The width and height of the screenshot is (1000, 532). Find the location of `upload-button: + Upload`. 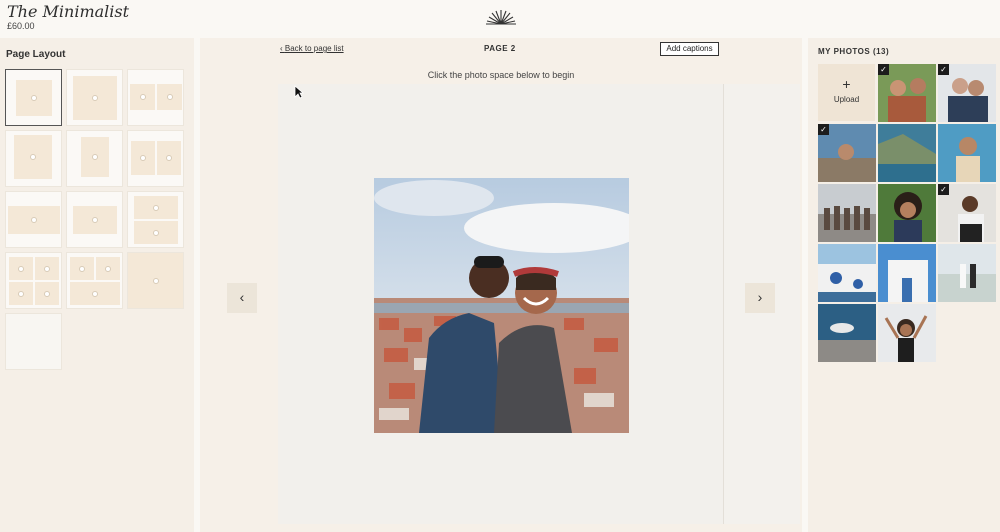

upload-button: + Upload is located at coordinates (846, 92).